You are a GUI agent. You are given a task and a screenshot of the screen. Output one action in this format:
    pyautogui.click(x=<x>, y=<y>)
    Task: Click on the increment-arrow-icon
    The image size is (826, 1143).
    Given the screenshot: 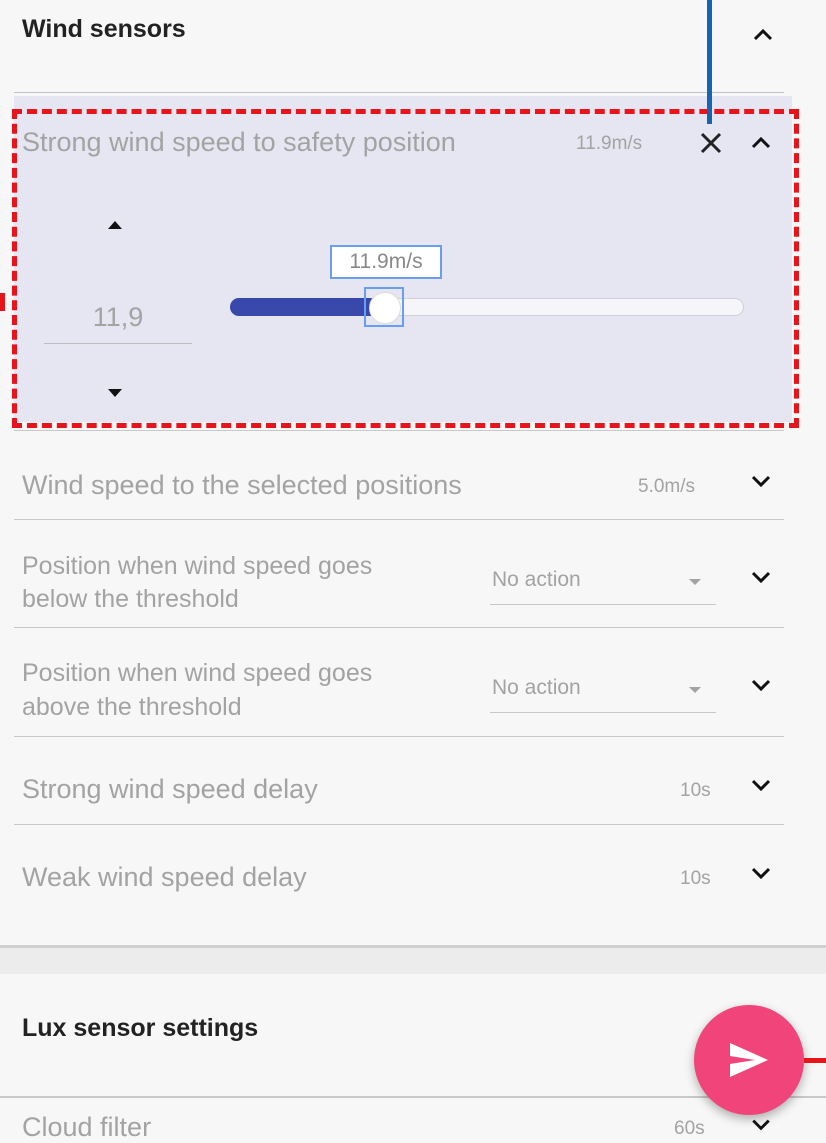 What is the action you would take?
    pyautogui.click(x=115, y=225)
    